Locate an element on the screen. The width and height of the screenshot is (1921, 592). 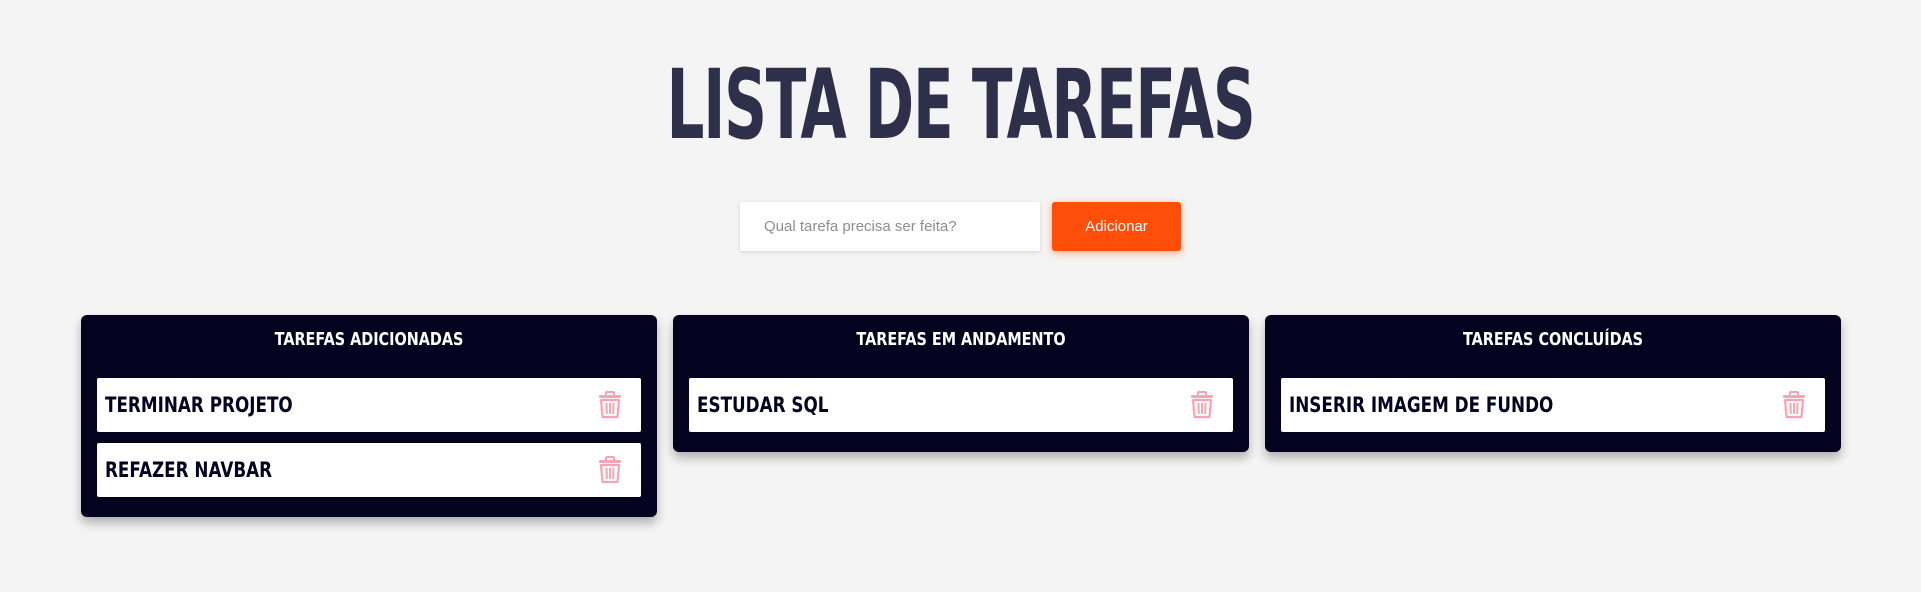
task-text: TERMINAR PROJETO is located at coordinates (199, 405).